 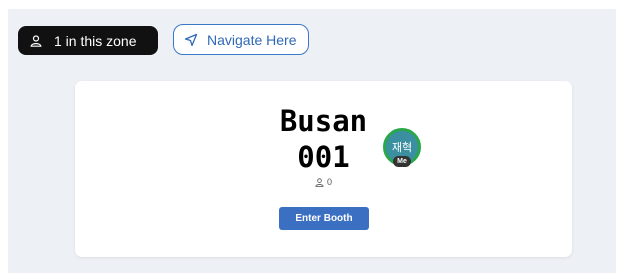 I want to click on enter-booth-button: Enter Booth, so click(x=324, y=218).